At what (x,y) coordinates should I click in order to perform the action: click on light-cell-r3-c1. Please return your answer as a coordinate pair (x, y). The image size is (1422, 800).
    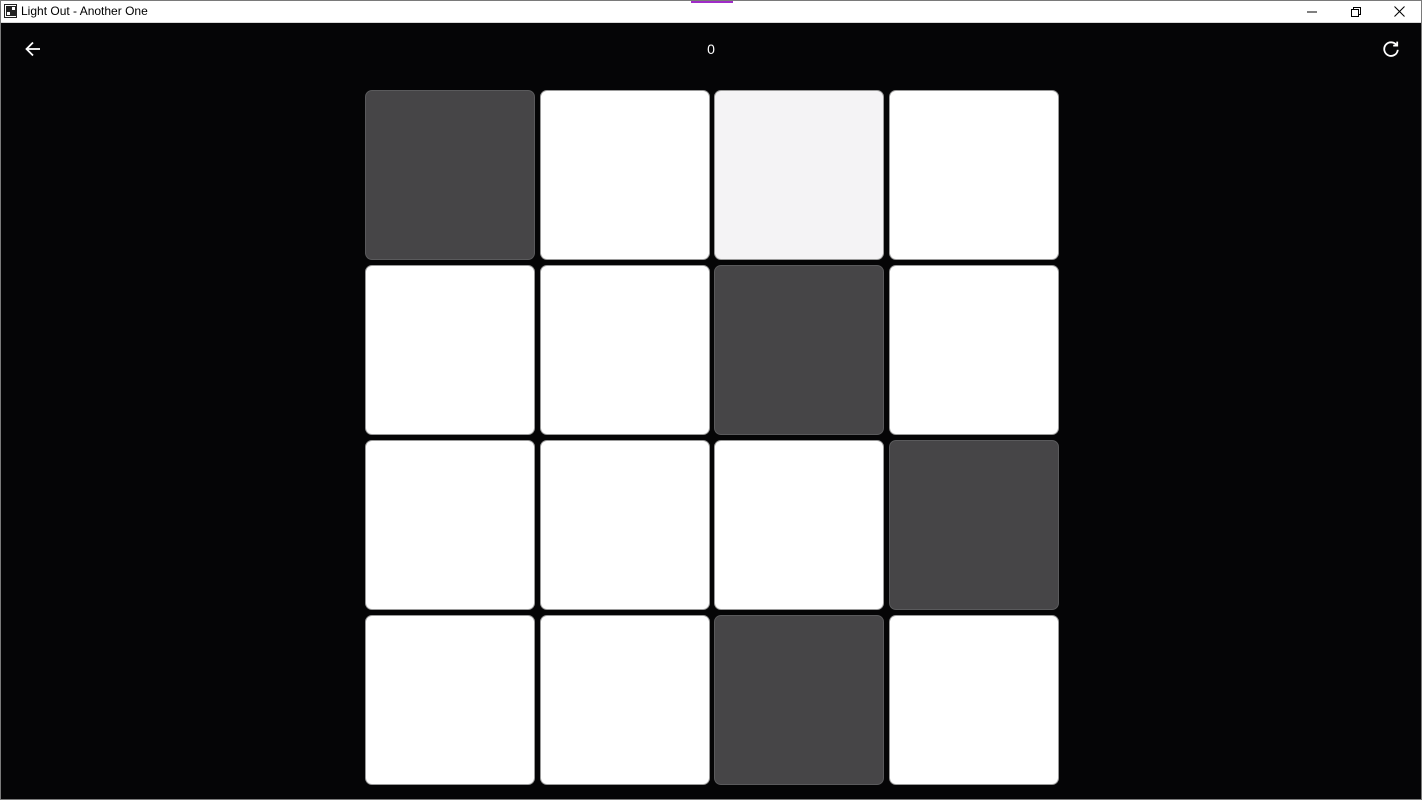
    Looking at the image, I should click on (450, 525).